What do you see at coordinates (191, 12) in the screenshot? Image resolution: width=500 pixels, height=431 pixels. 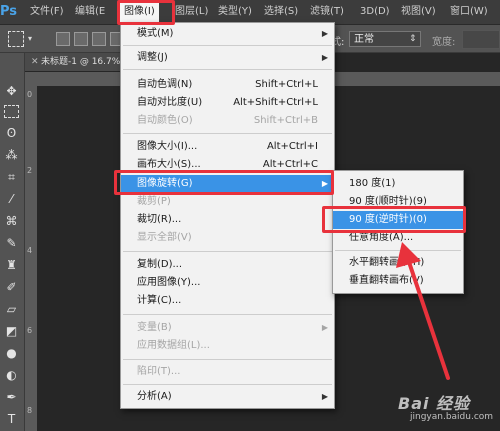 I see `menu-layer: 图层(L)` at bounding box center [191, 12].